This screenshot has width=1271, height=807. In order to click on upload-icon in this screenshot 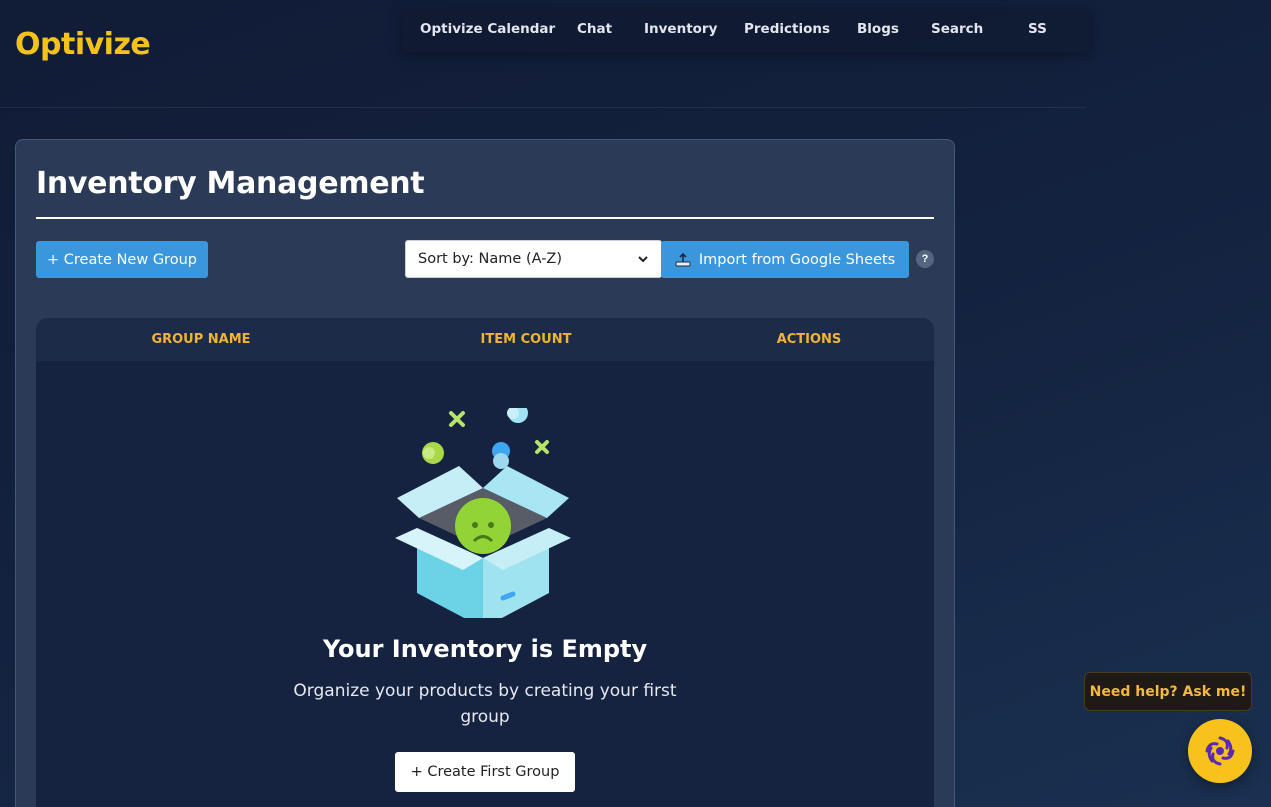, I will do `click(683, 259)`.